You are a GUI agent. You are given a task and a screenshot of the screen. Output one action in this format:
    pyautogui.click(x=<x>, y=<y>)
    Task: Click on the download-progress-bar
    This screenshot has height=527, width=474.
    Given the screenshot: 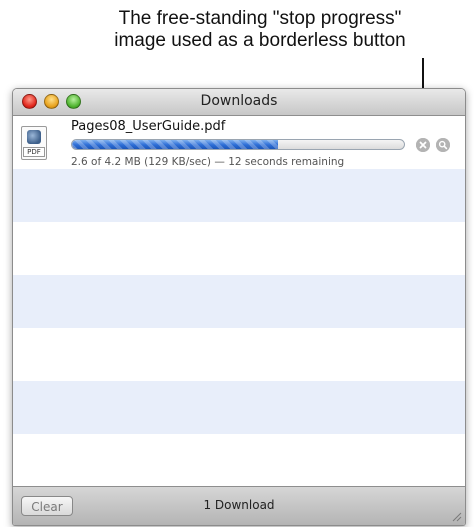 What is the action you would take?
    pyautogui.click(x=238, y=144)
    